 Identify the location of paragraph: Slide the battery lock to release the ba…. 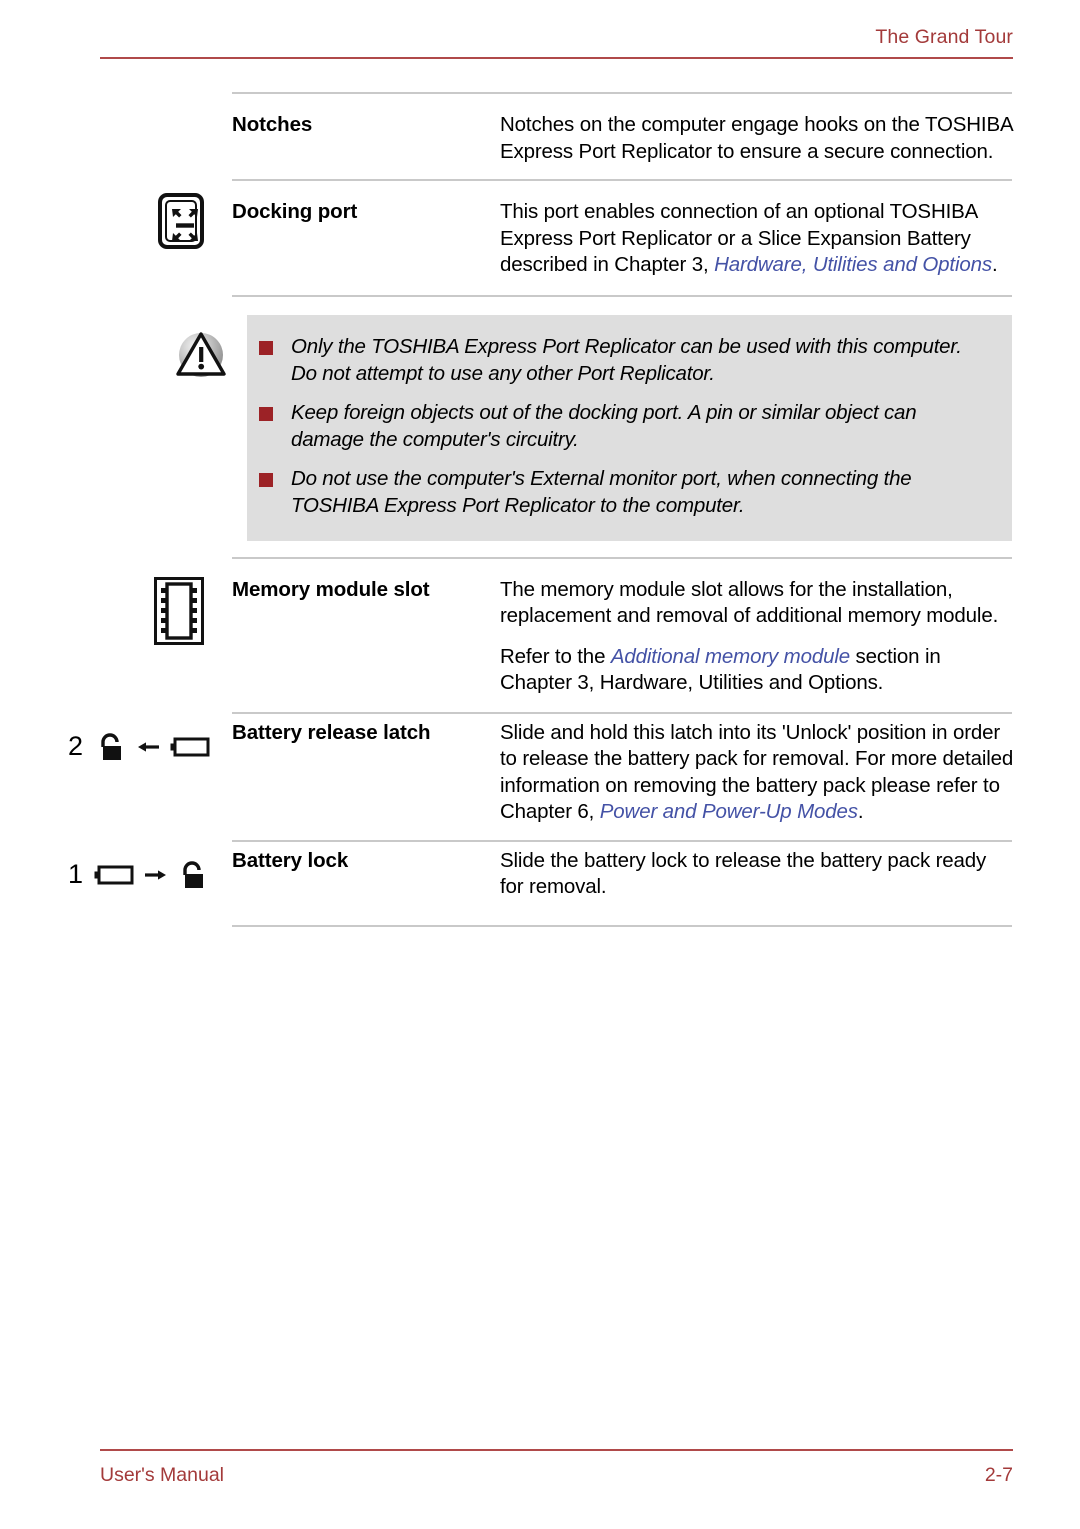
(757, 874).